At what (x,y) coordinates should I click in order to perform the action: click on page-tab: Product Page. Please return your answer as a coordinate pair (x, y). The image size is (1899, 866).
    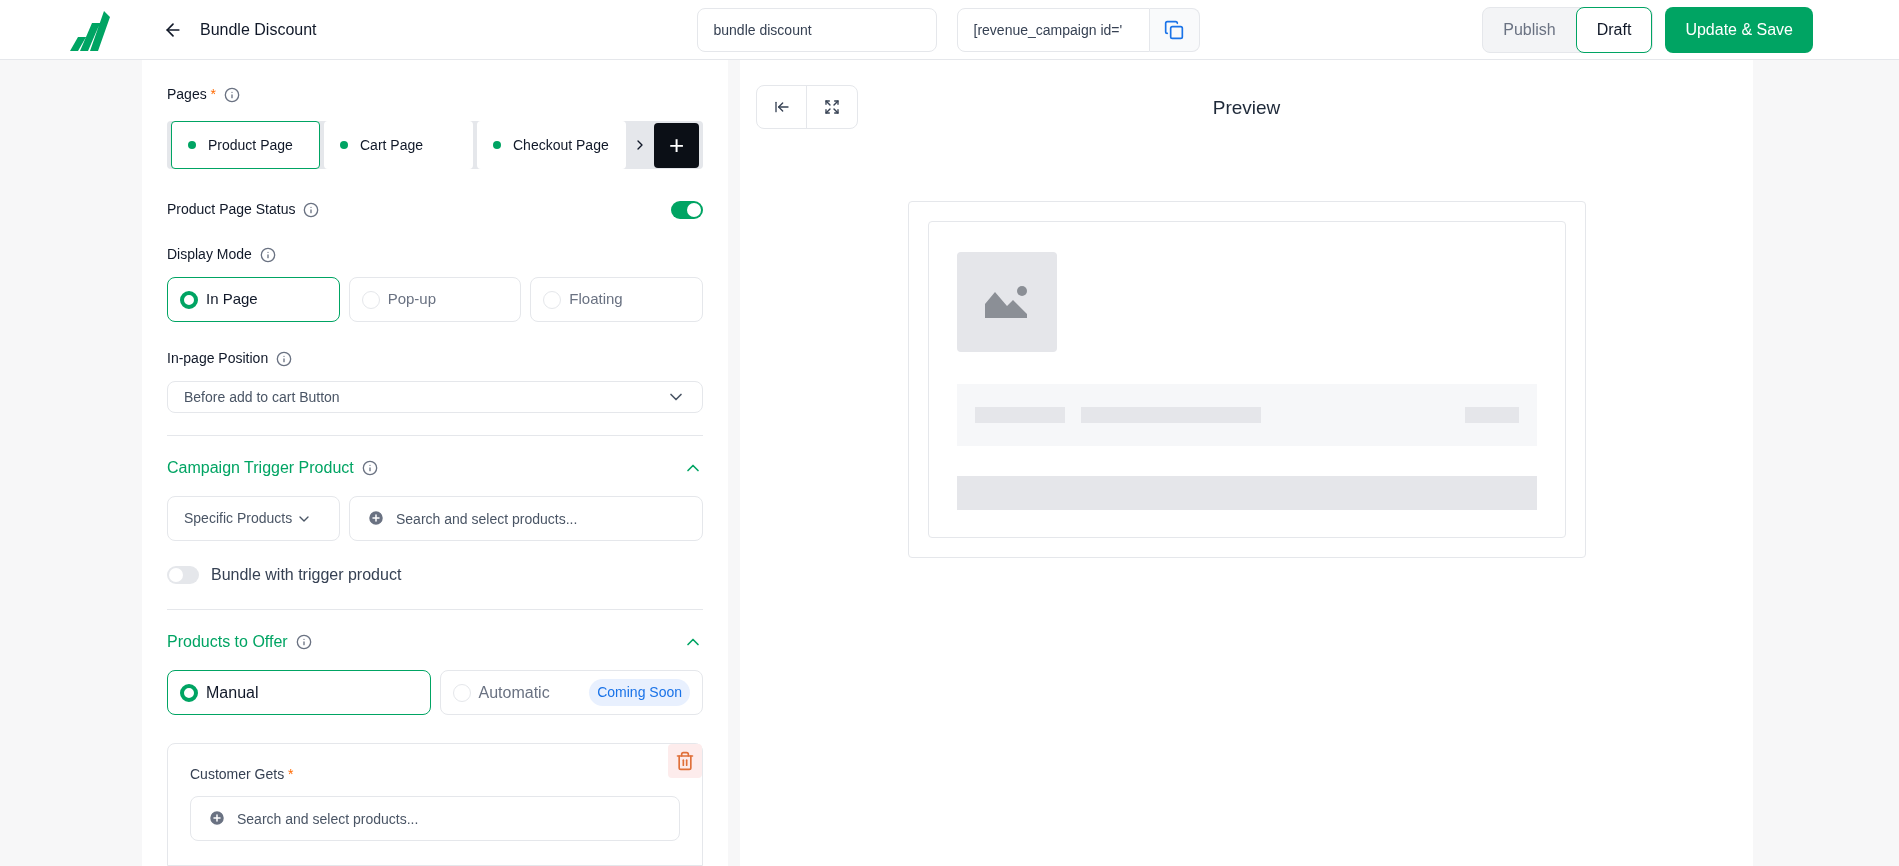
    Looking at the image, I should click on (245, 145).